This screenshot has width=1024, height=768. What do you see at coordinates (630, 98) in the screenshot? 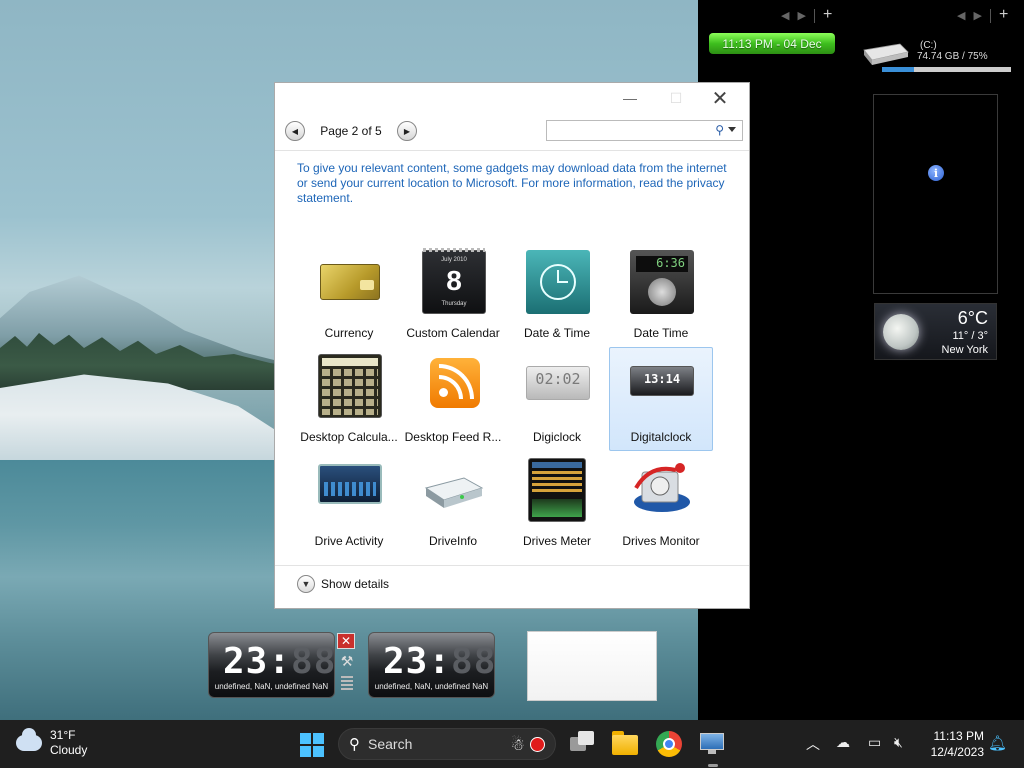
I see `minimize-button: ―` at bounding box center [630, 98].